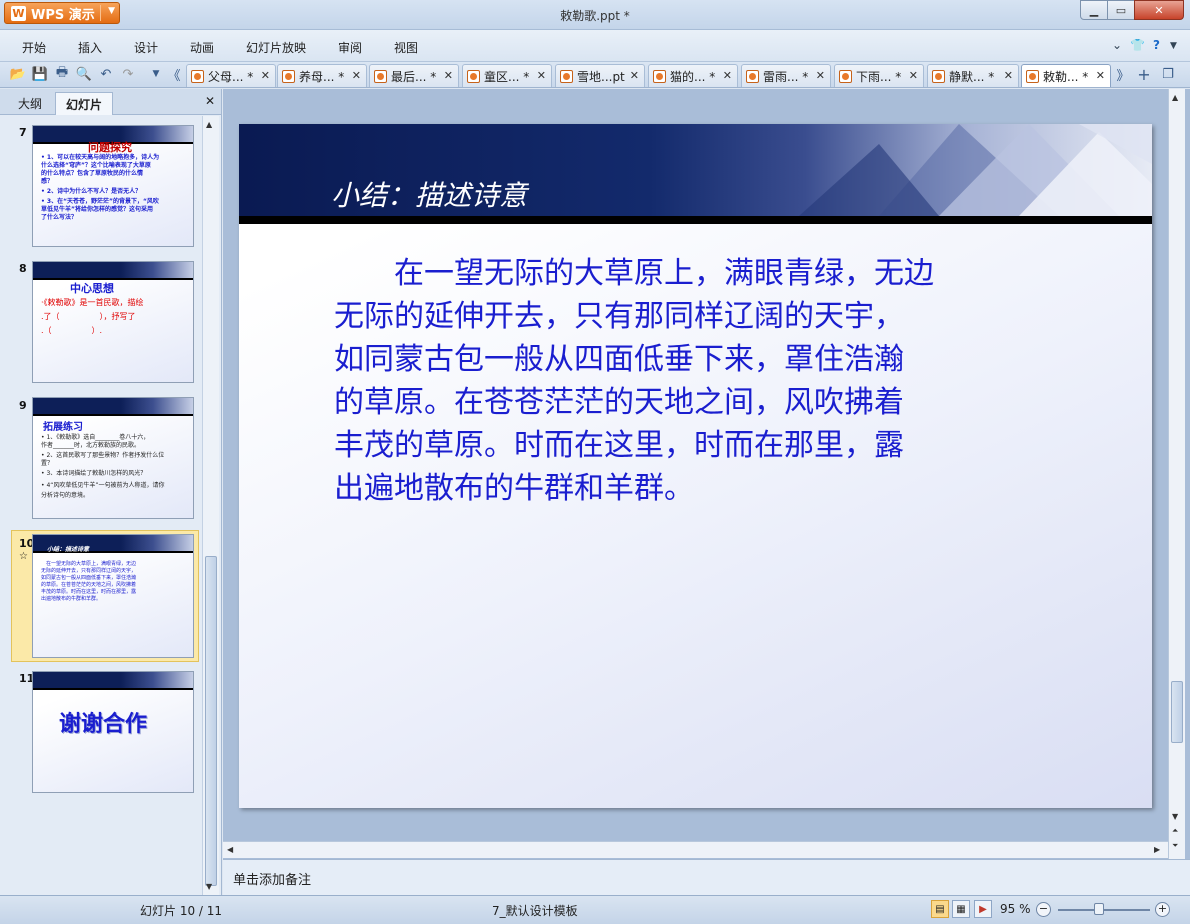  What do you see at coordinates (879, 75) in the screenshot?
I see `doc-tab: 下雨... * ✕` at bounding box center [879, 75].